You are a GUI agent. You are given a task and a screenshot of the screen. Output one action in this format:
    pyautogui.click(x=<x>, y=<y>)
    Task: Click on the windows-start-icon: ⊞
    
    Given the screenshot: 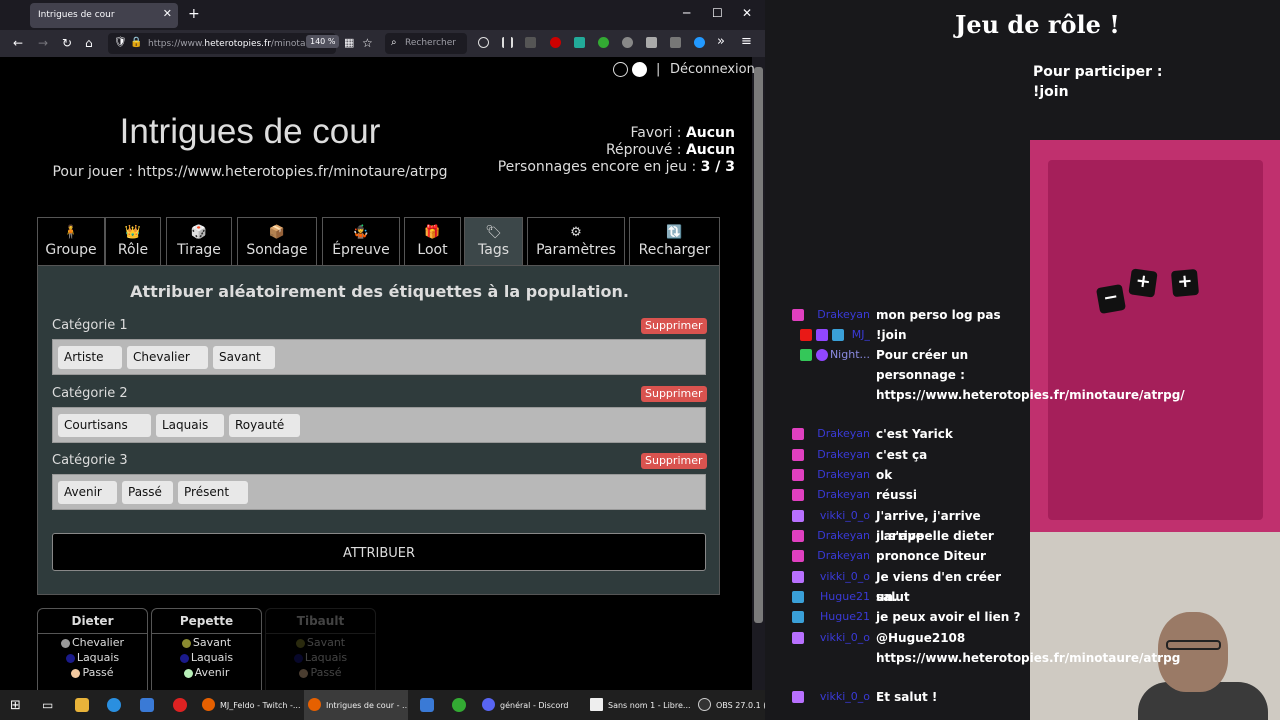 What is the action you would take?
    pyautogui.click(x=15, y=705)
    